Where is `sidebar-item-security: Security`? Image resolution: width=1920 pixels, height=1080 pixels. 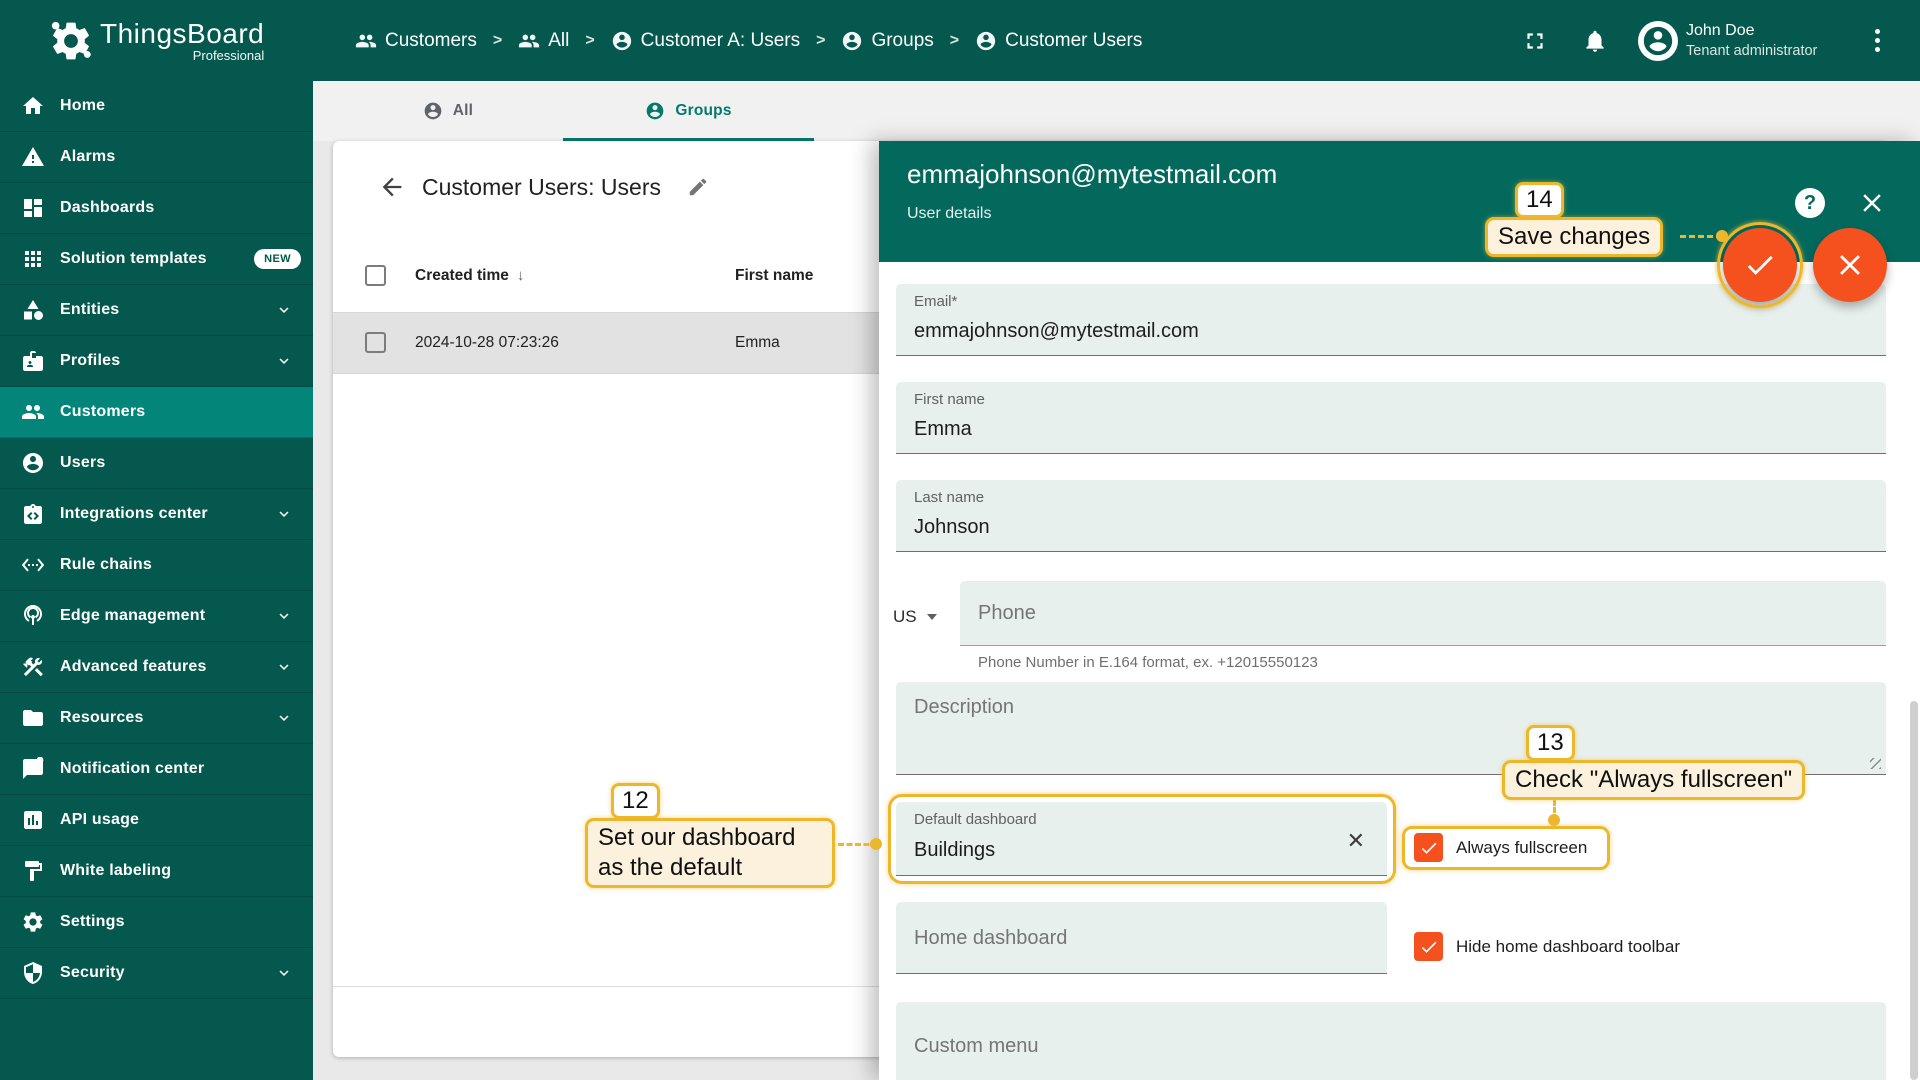 sidebar-item-security: Security is located at coordinates (156, 973).